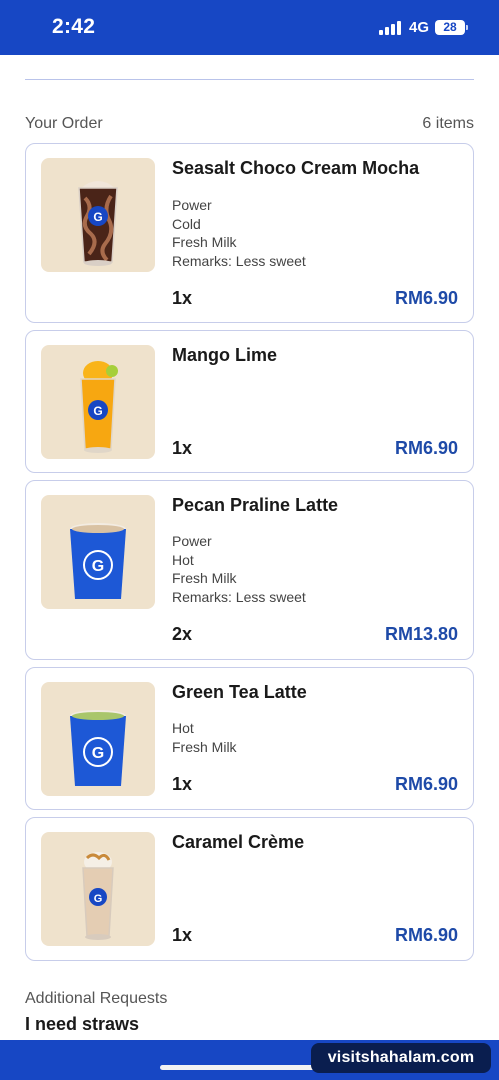 The width and height of the screenshot is (499, 1080). What do you see at coordinates (98, 739) in the screenshot?
I see `product-image-green-tea-latte: G` at bounding box center [98, 739].